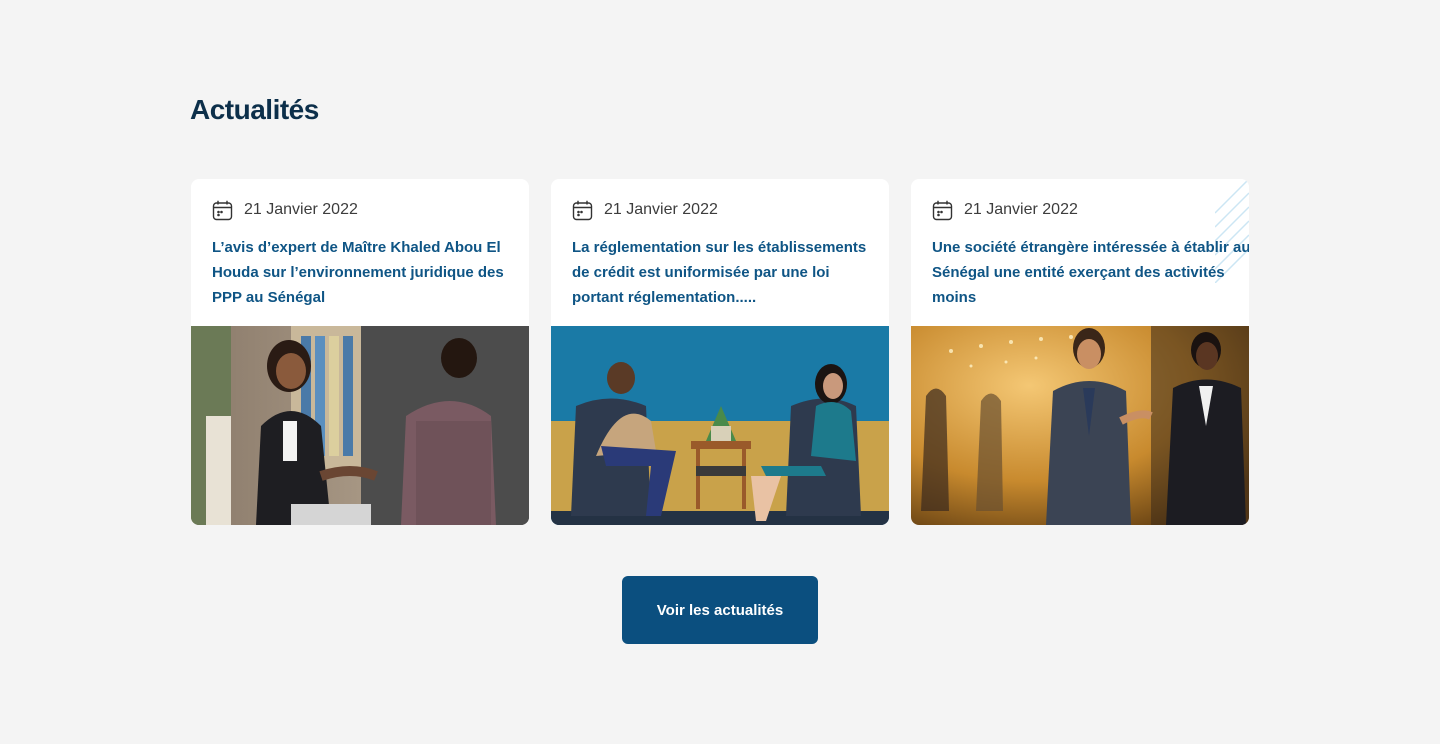 The width and height of the screenshot is (1440, 744). Describe the element at coordinates (360, 425) in the screenshot. I see `handshake-photo` at that location.